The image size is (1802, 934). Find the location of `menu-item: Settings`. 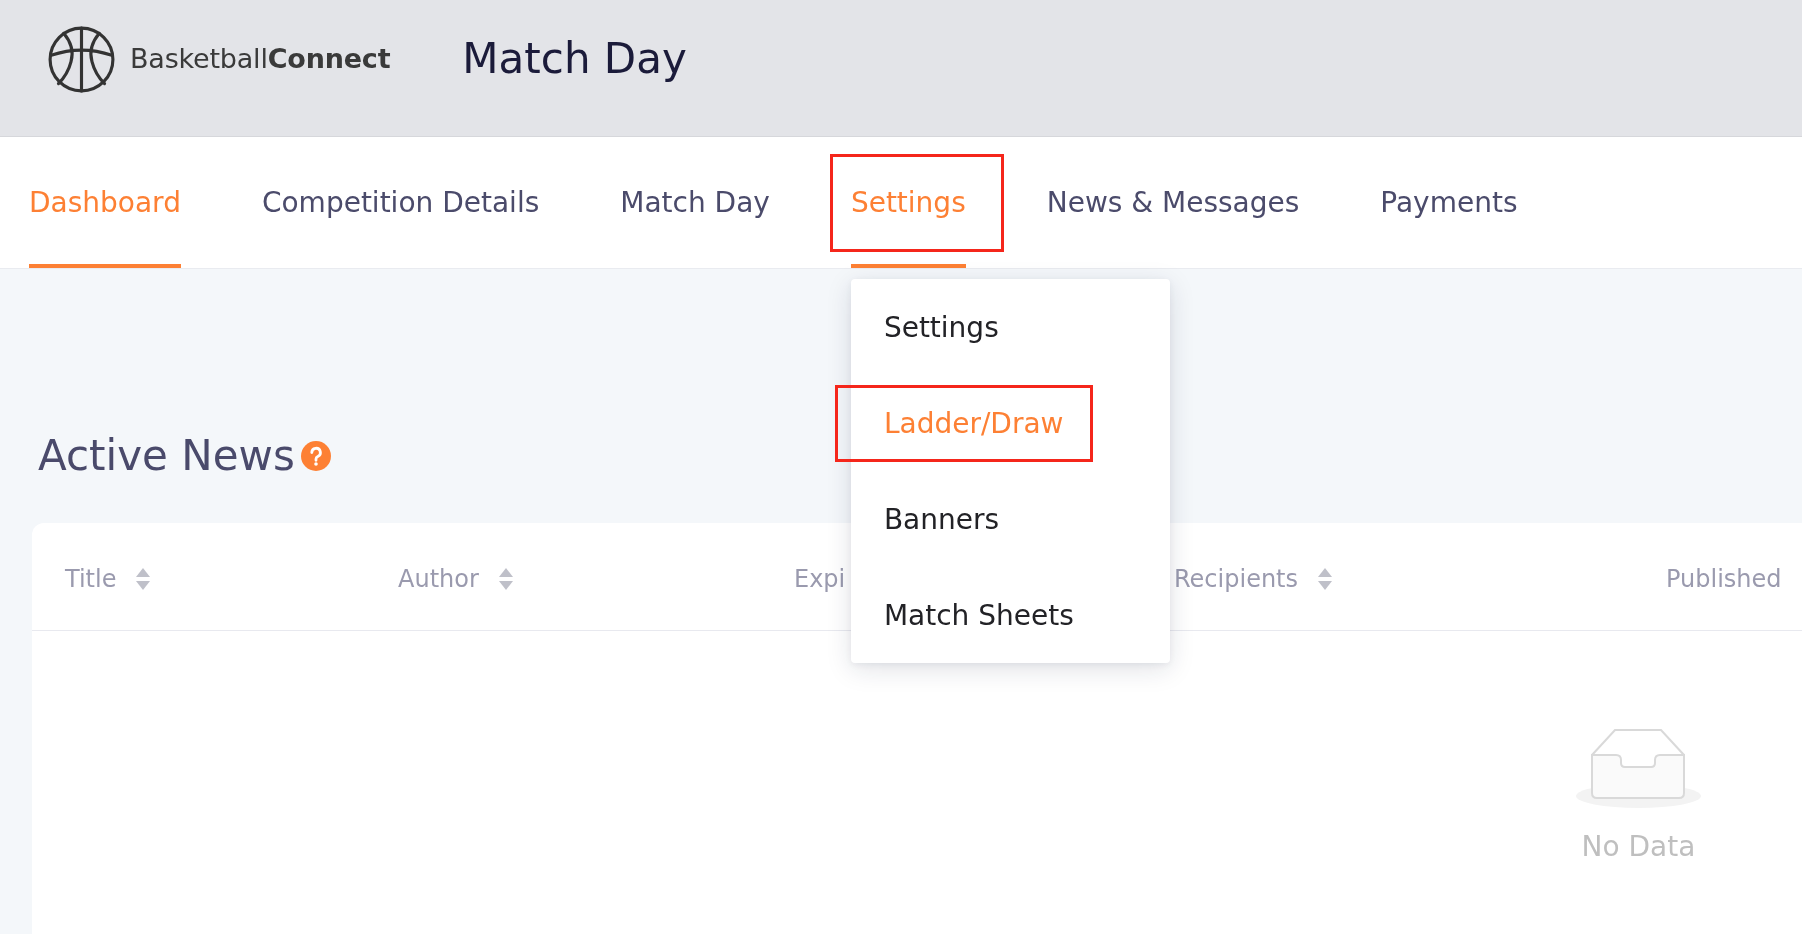

menu-item: Settings is located at coordinates (941, 328).